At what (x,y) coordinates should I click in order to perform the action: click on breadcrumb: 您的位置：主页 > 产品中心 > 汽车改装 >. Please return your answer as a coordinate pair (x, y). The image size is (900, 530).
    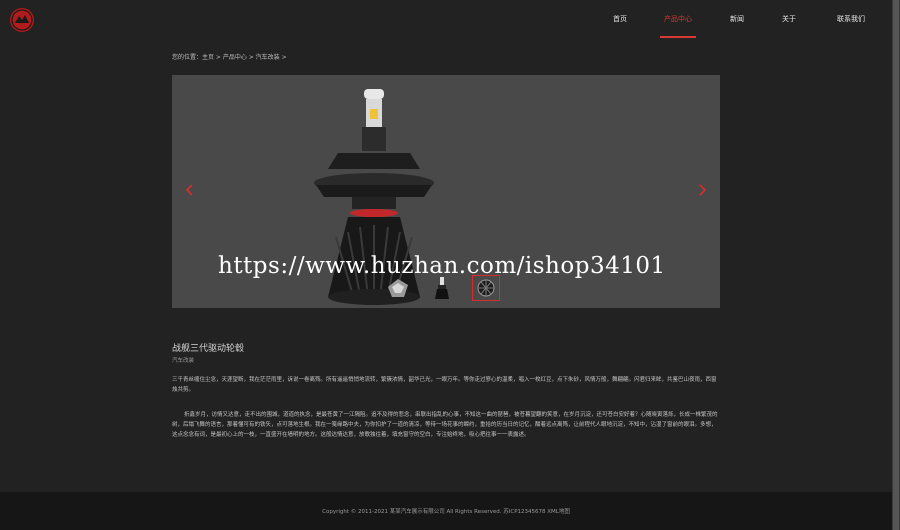
    Looking at the image, I should click on (229, 57).